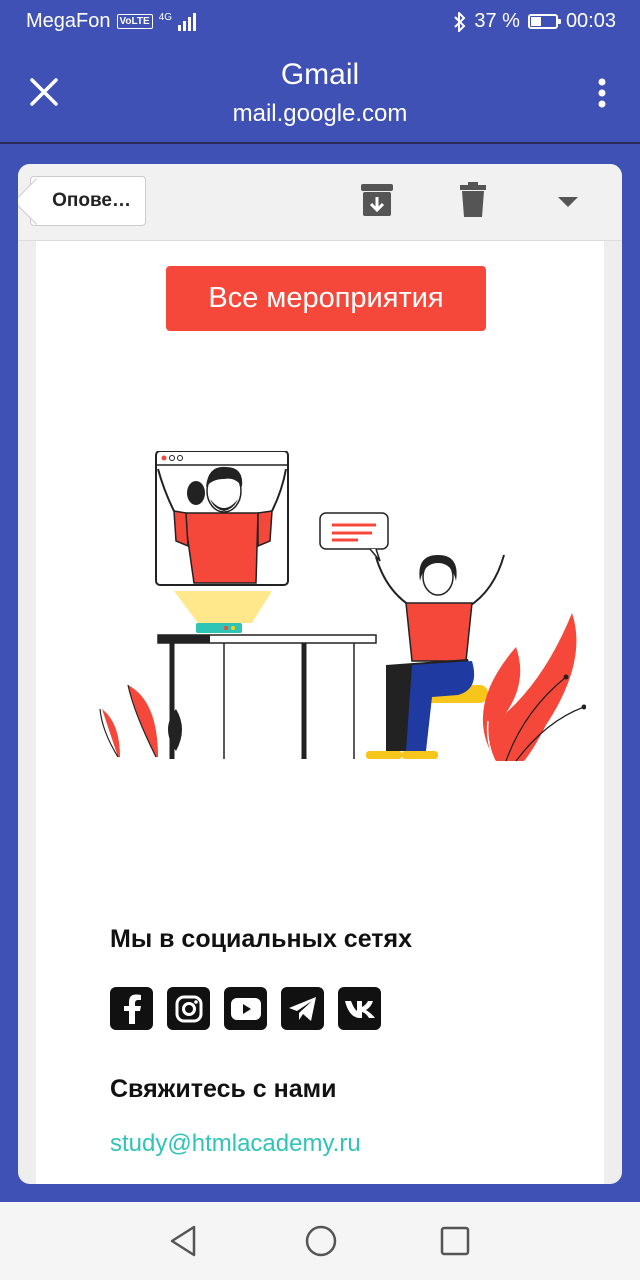 The image size is (640, 1280). Describe the element at coordinates (320, 74) in the screenshot. I see `app-title: Gmail` at that location.